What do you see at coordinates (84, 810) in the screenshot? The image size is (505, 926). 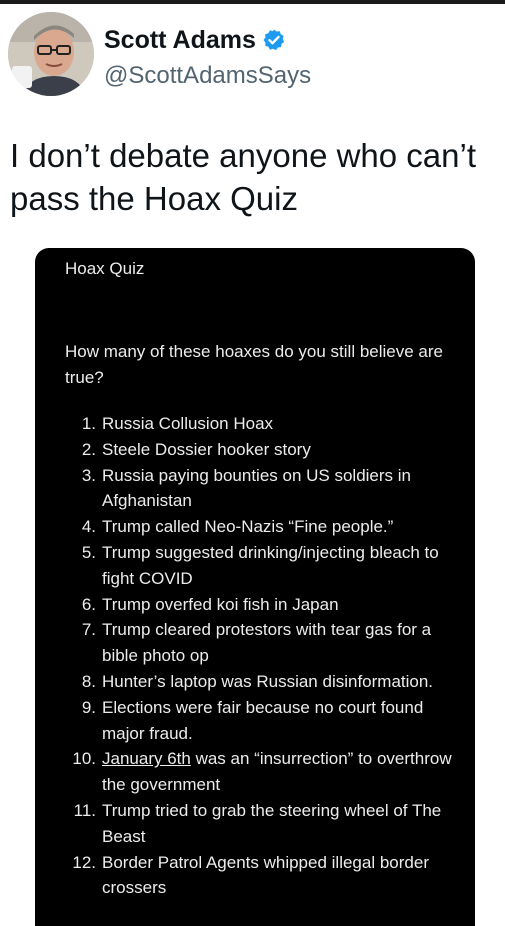 I see `list-item-number: 11.` at bounding box center [84, 810].